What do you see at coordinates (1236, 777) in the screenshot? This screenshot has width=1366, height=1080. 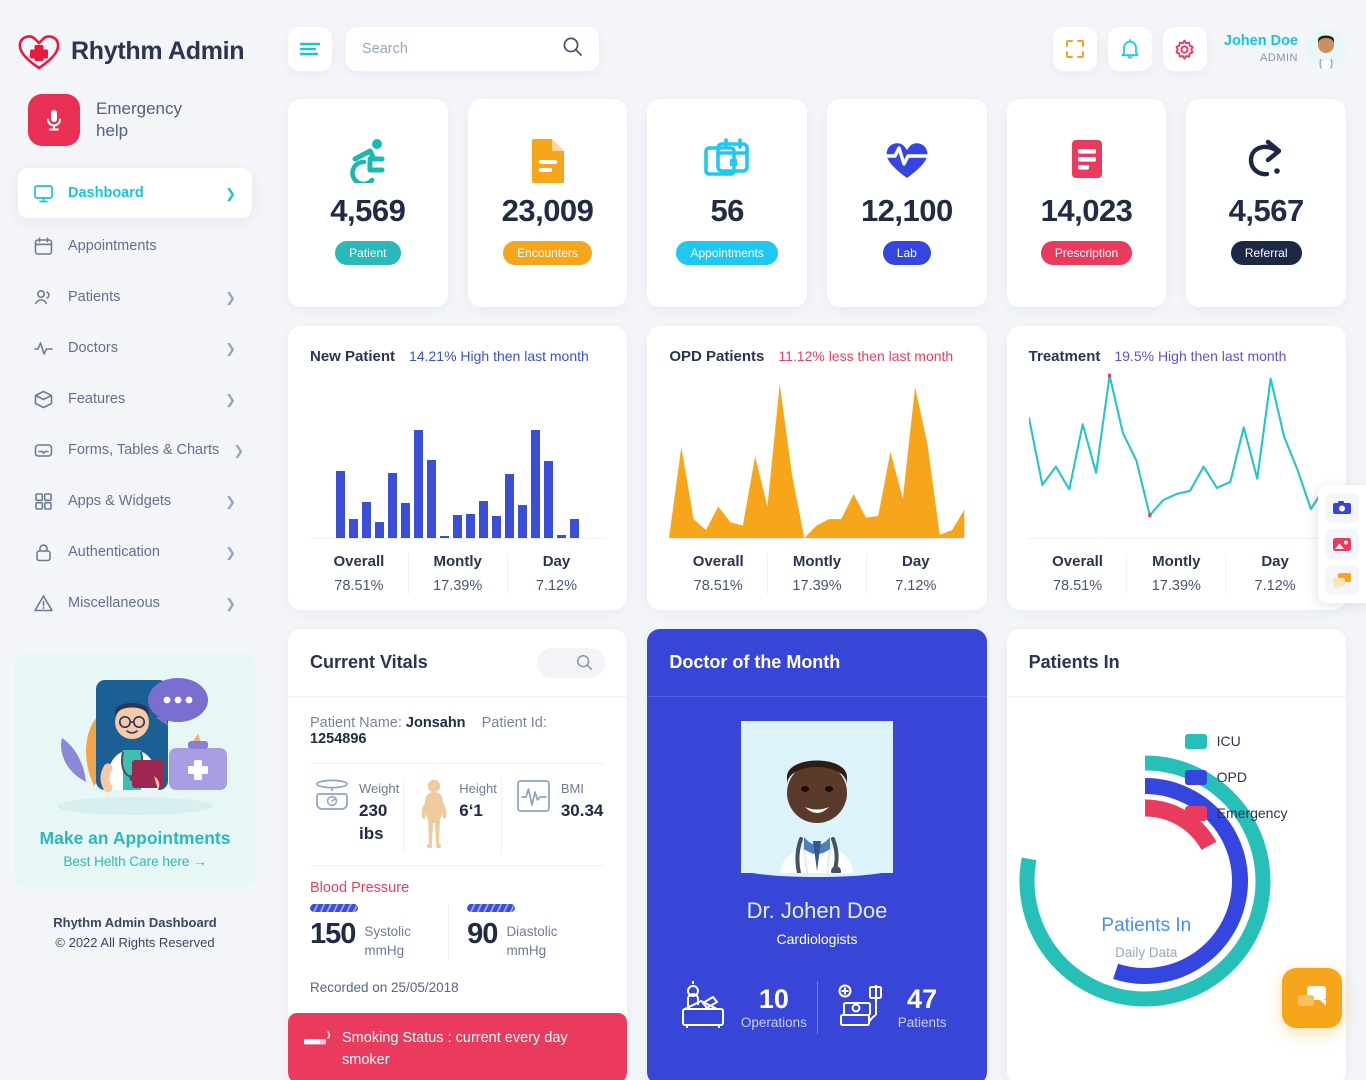 I see `legend-item-opd: OPD` at bounding box center [1236, 777].